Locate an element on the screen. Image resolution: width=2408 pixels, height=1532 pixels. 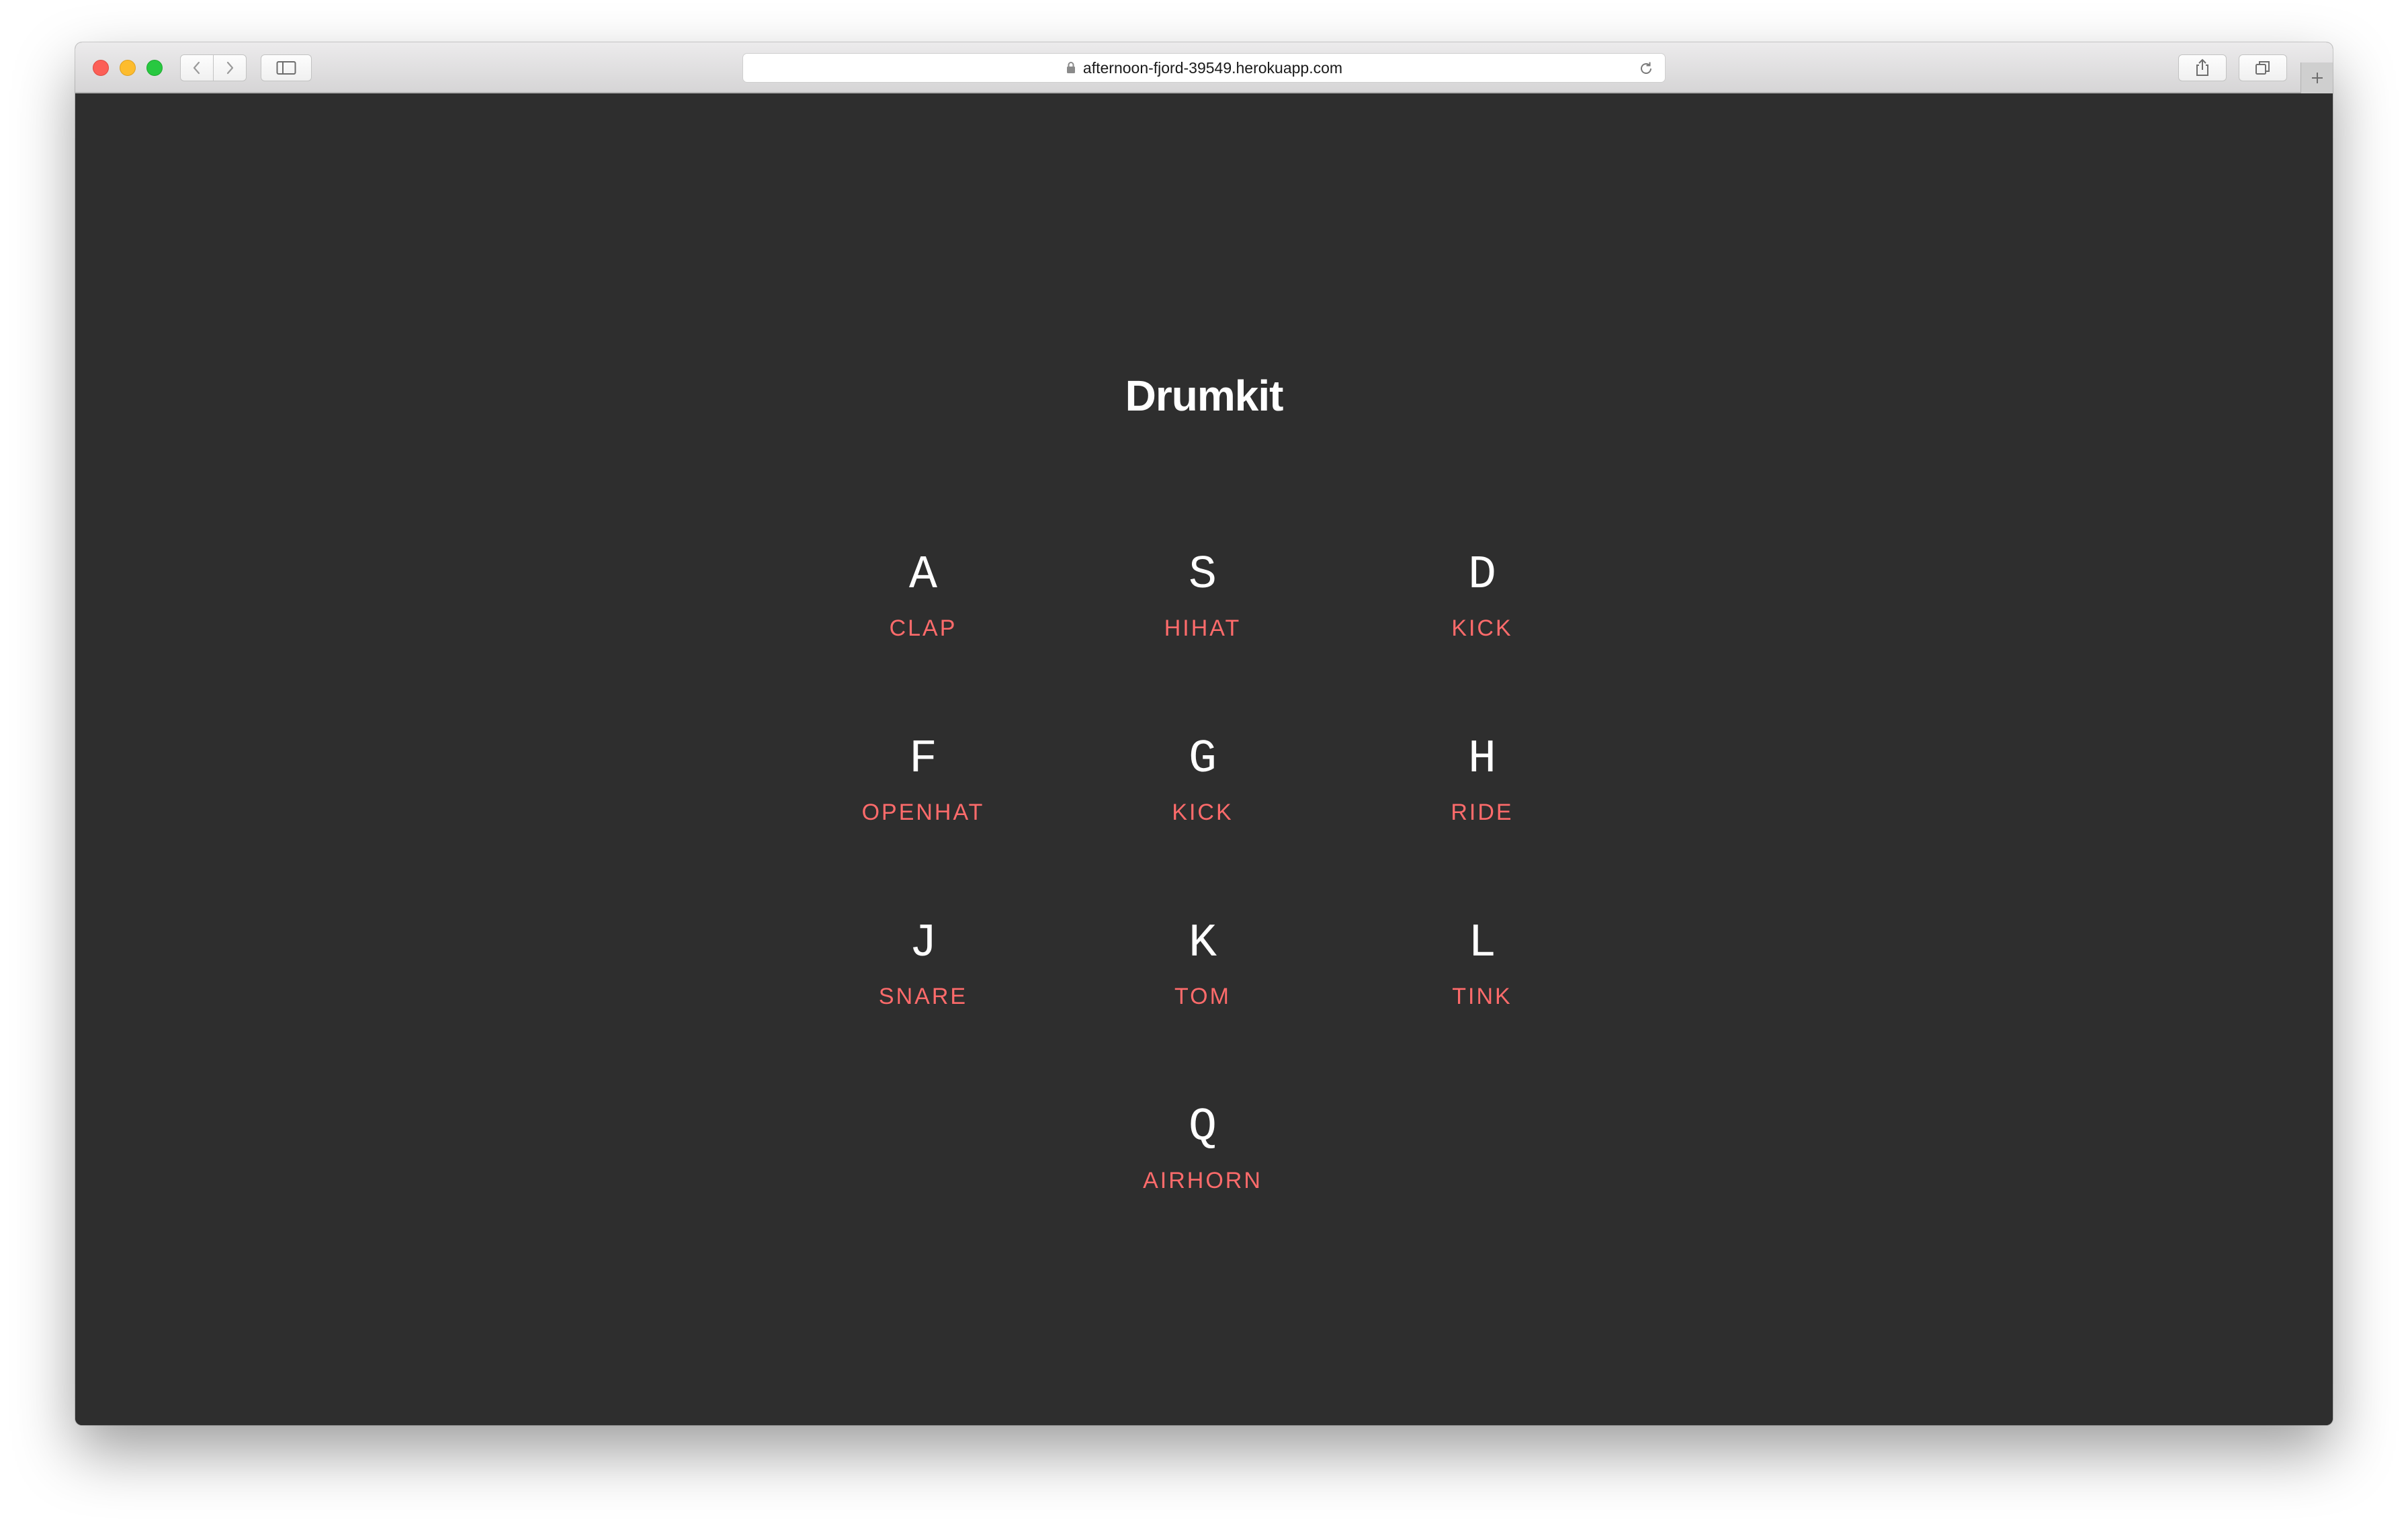
reload-icon is located at coordinates (1646, 68).